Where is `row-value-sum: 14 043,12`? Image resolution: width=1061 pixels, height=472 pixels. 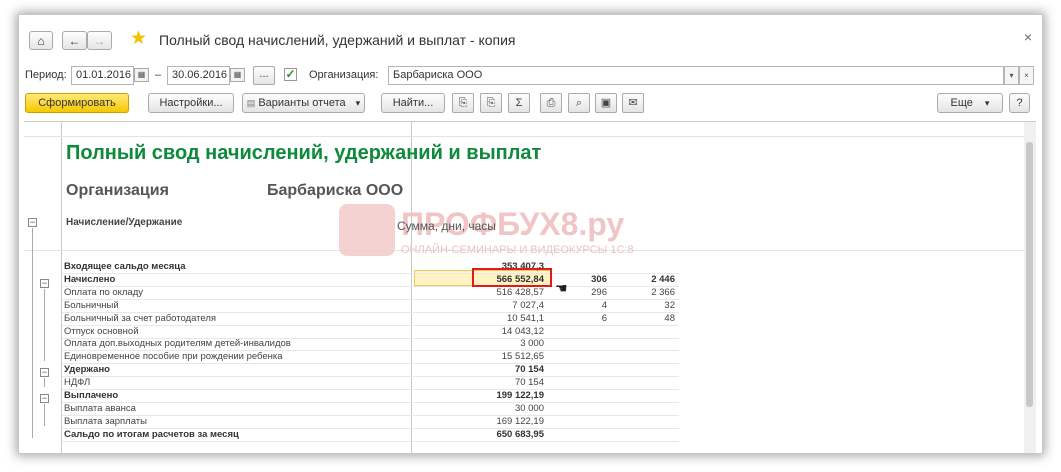 row-value-sum: 14 043,12 is located at coordinates (522, 331).